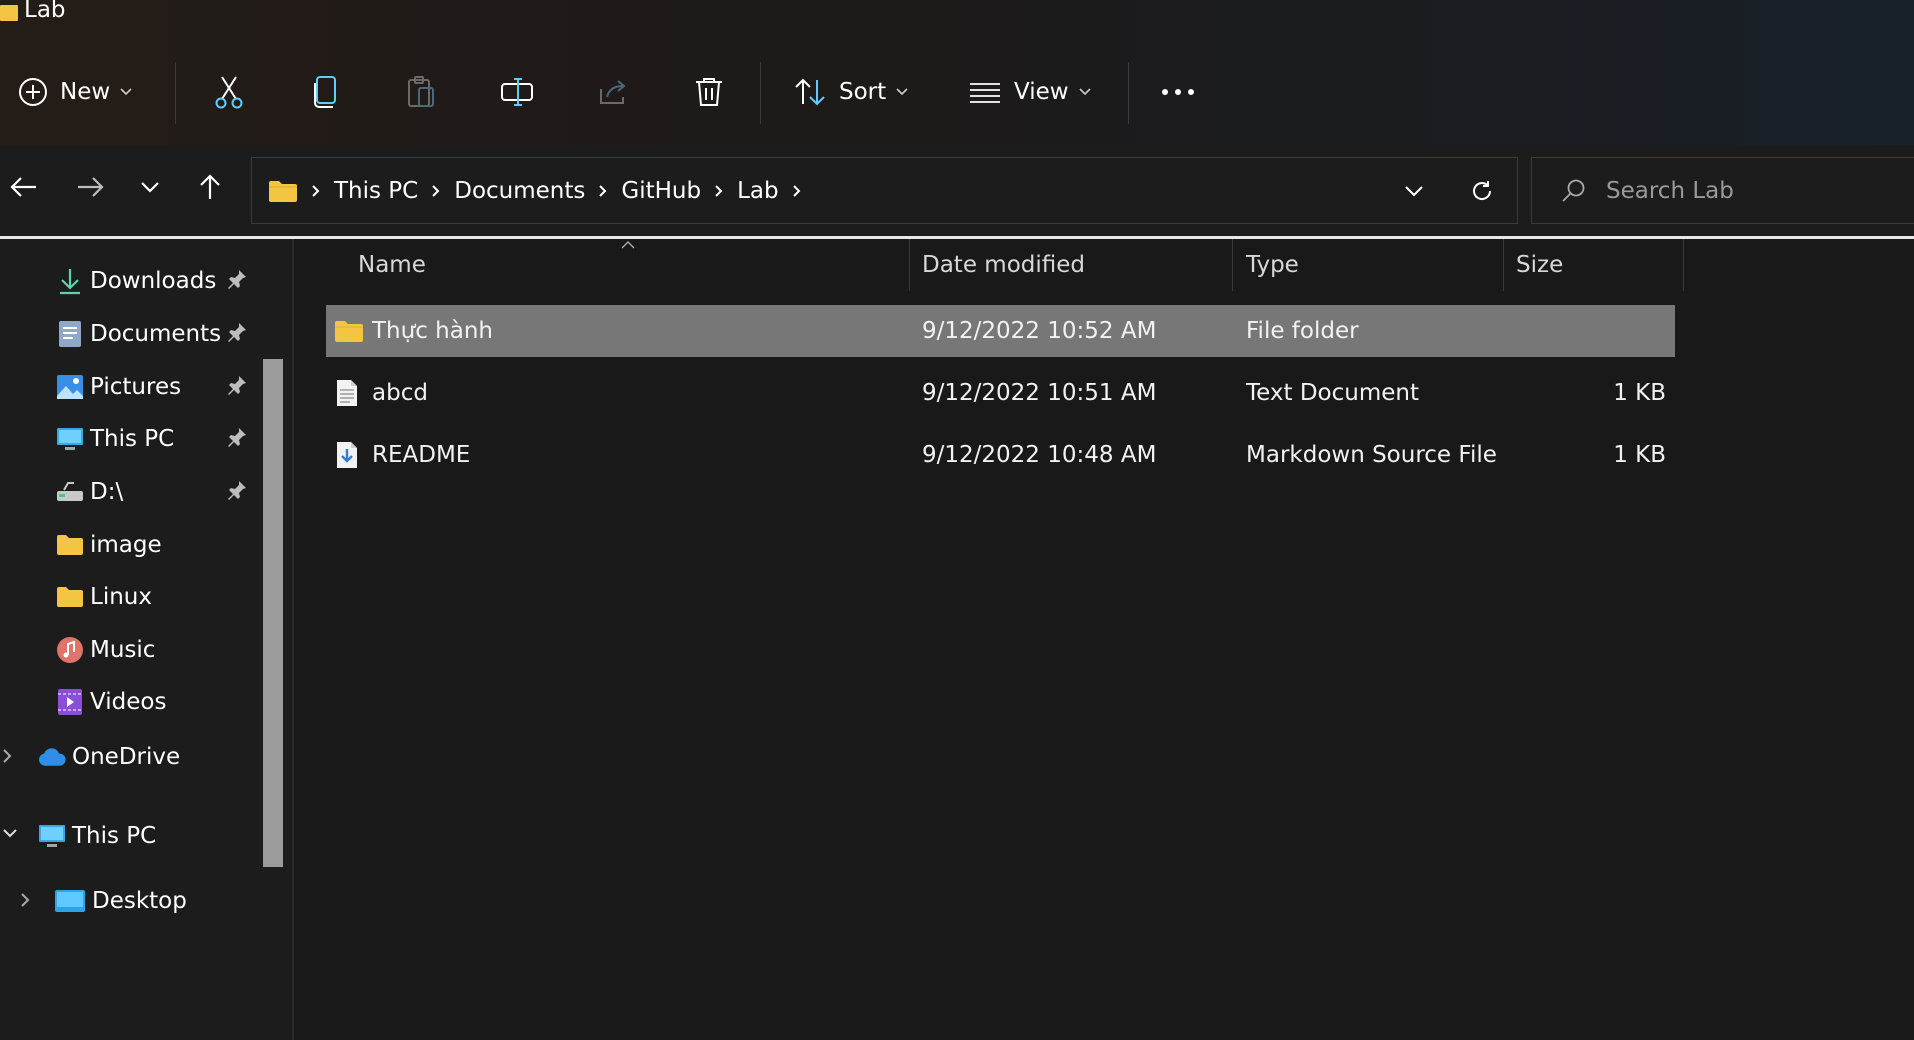  Describe the element at coordinates (1178, 92) in the screenshot. I see `more-options-button` at that location.